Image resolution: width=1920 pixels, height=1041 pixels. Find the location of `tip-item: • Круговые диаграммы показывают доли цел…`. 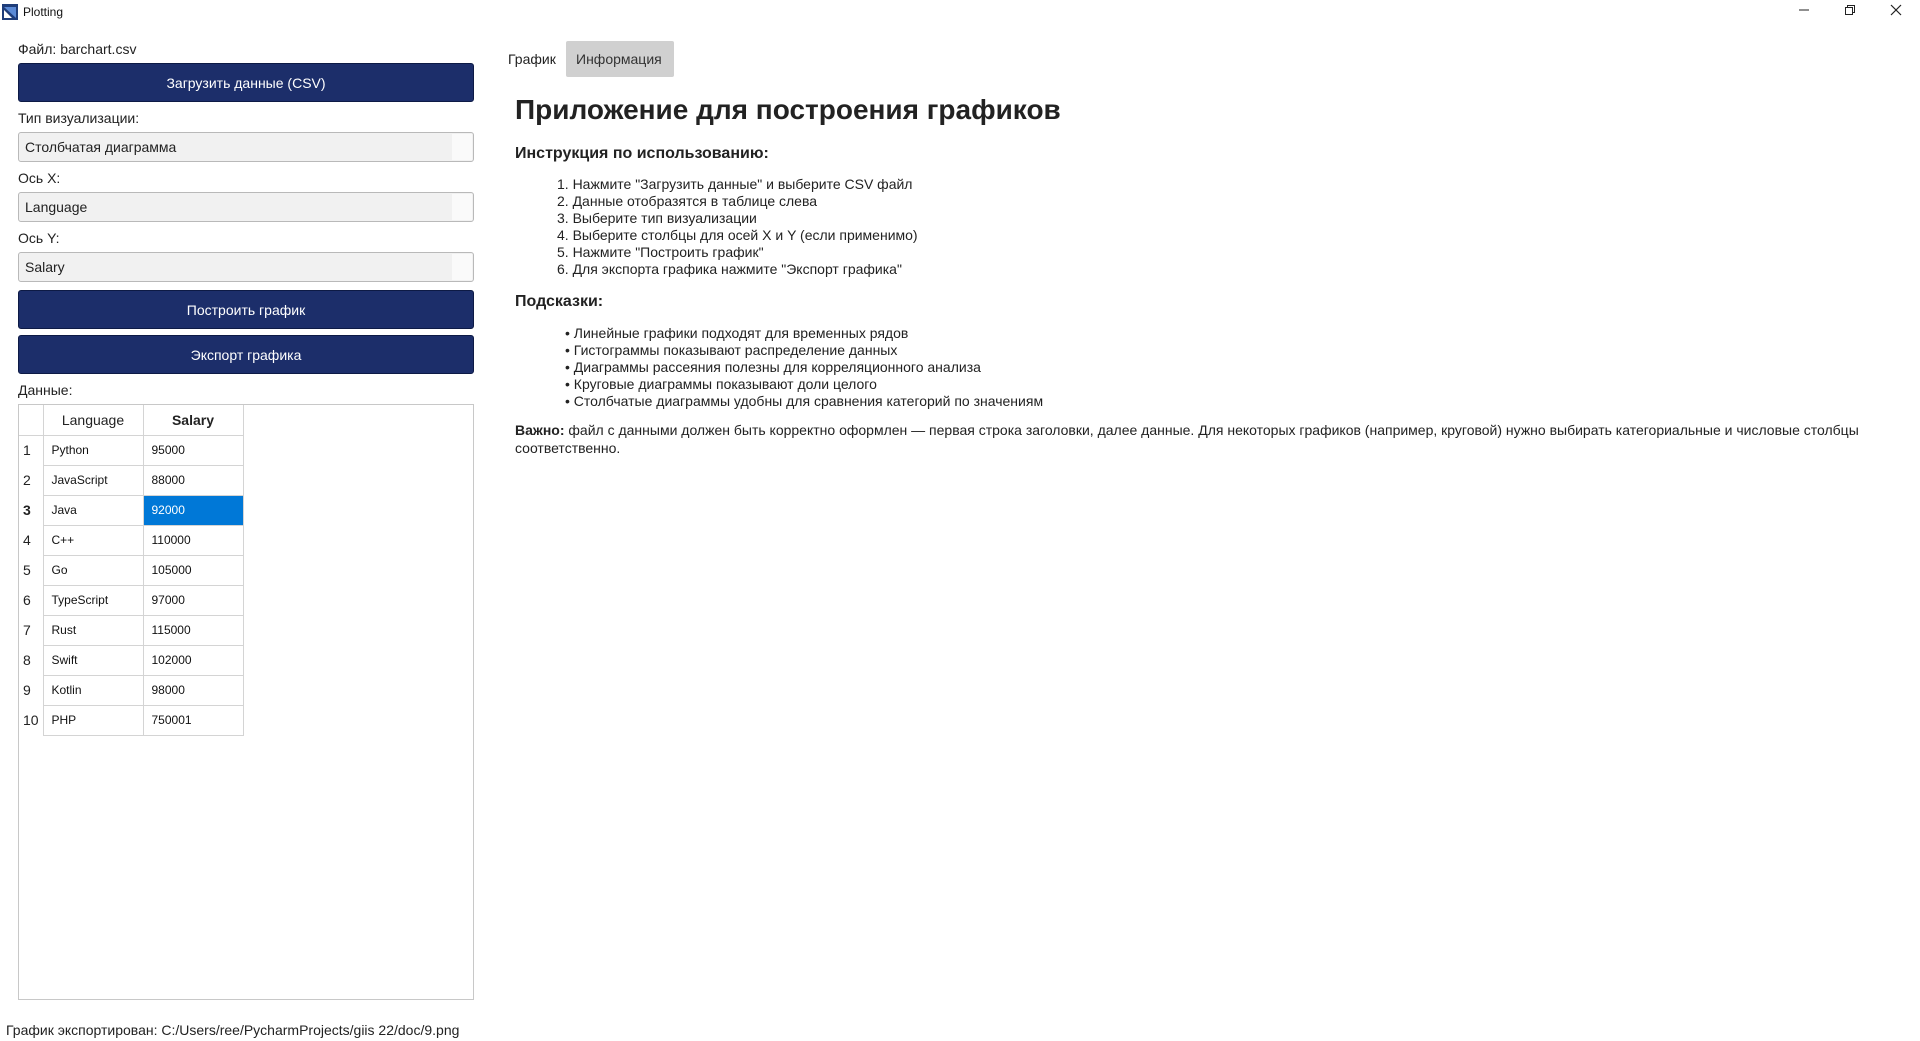

tip-item: • Круговые диаграммы показывают доли цел… is located at coordinates (721, 384).